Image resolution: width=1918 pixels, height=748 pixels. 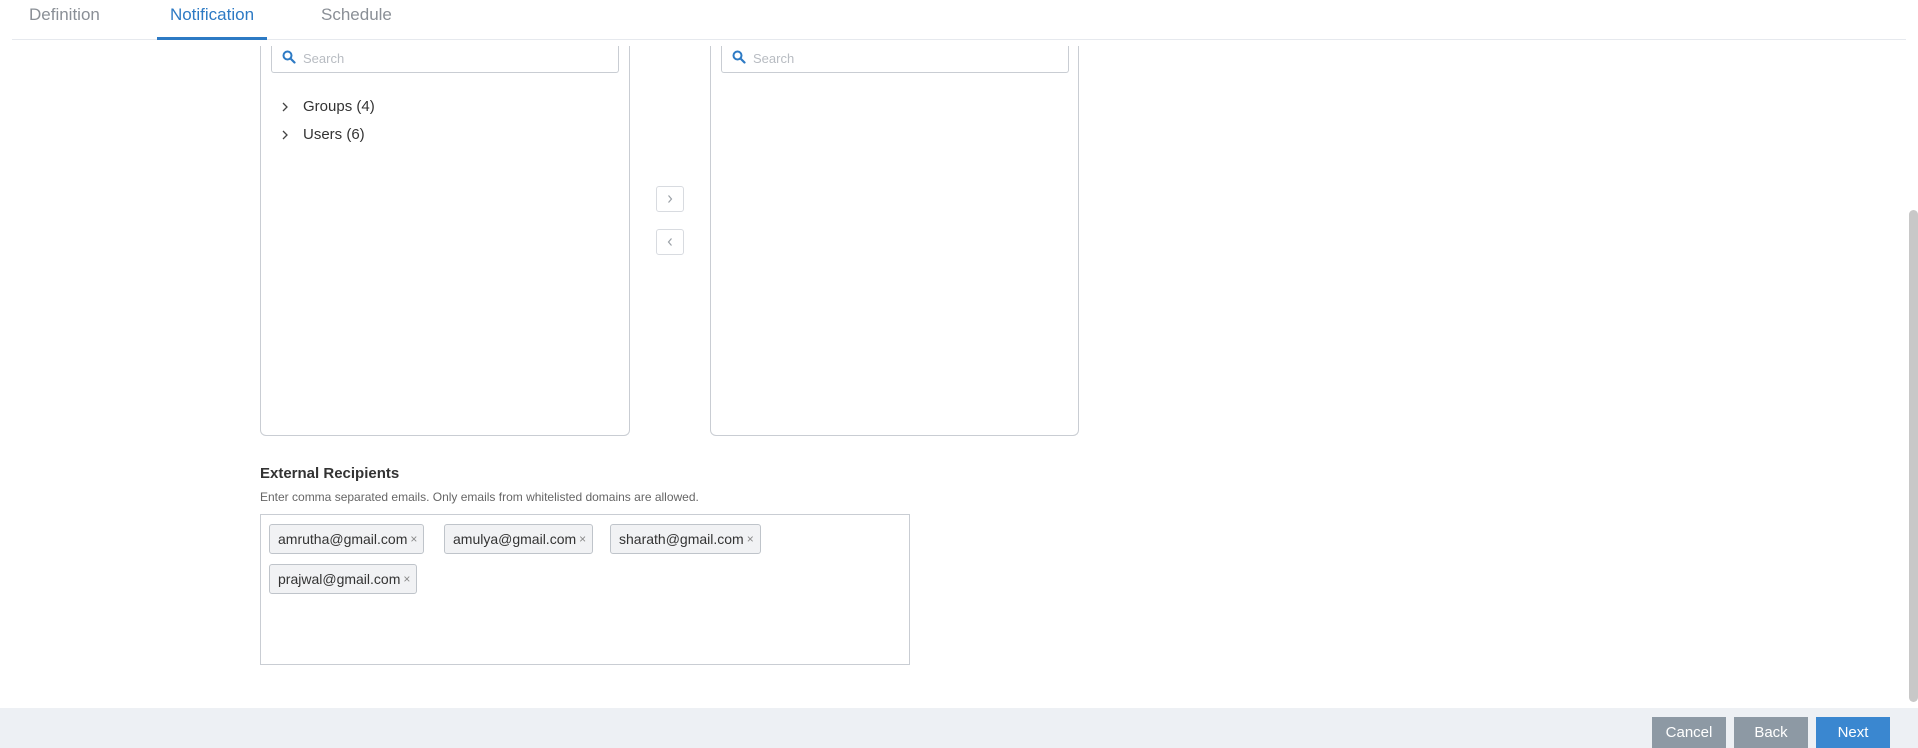 What do you see at coordinates (343, 539) in the screenshot?
I see `email-chip-label: amrutha@gmail.com` at bounding box center [343, 539].